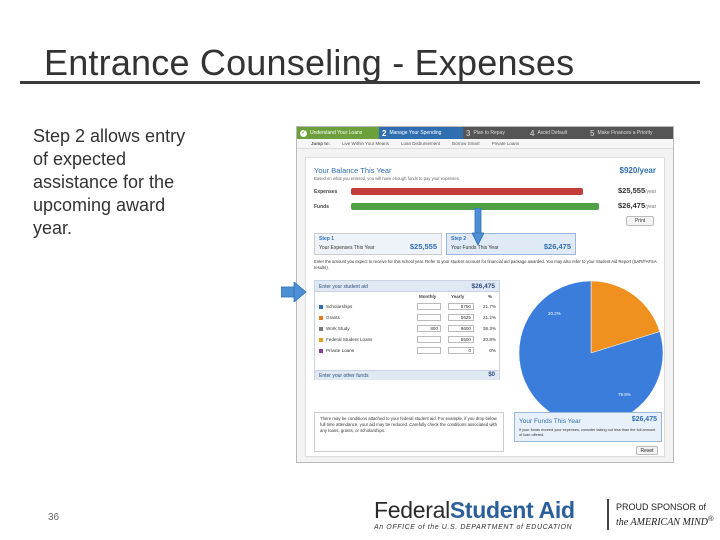 Image resolution: width=720 pixels, height=540 pixels. What do you see at coordinates (407, 375) in the screenshot?
I see `other-funds-header: Enter your other funds $0` at bounding box center [407, 375].